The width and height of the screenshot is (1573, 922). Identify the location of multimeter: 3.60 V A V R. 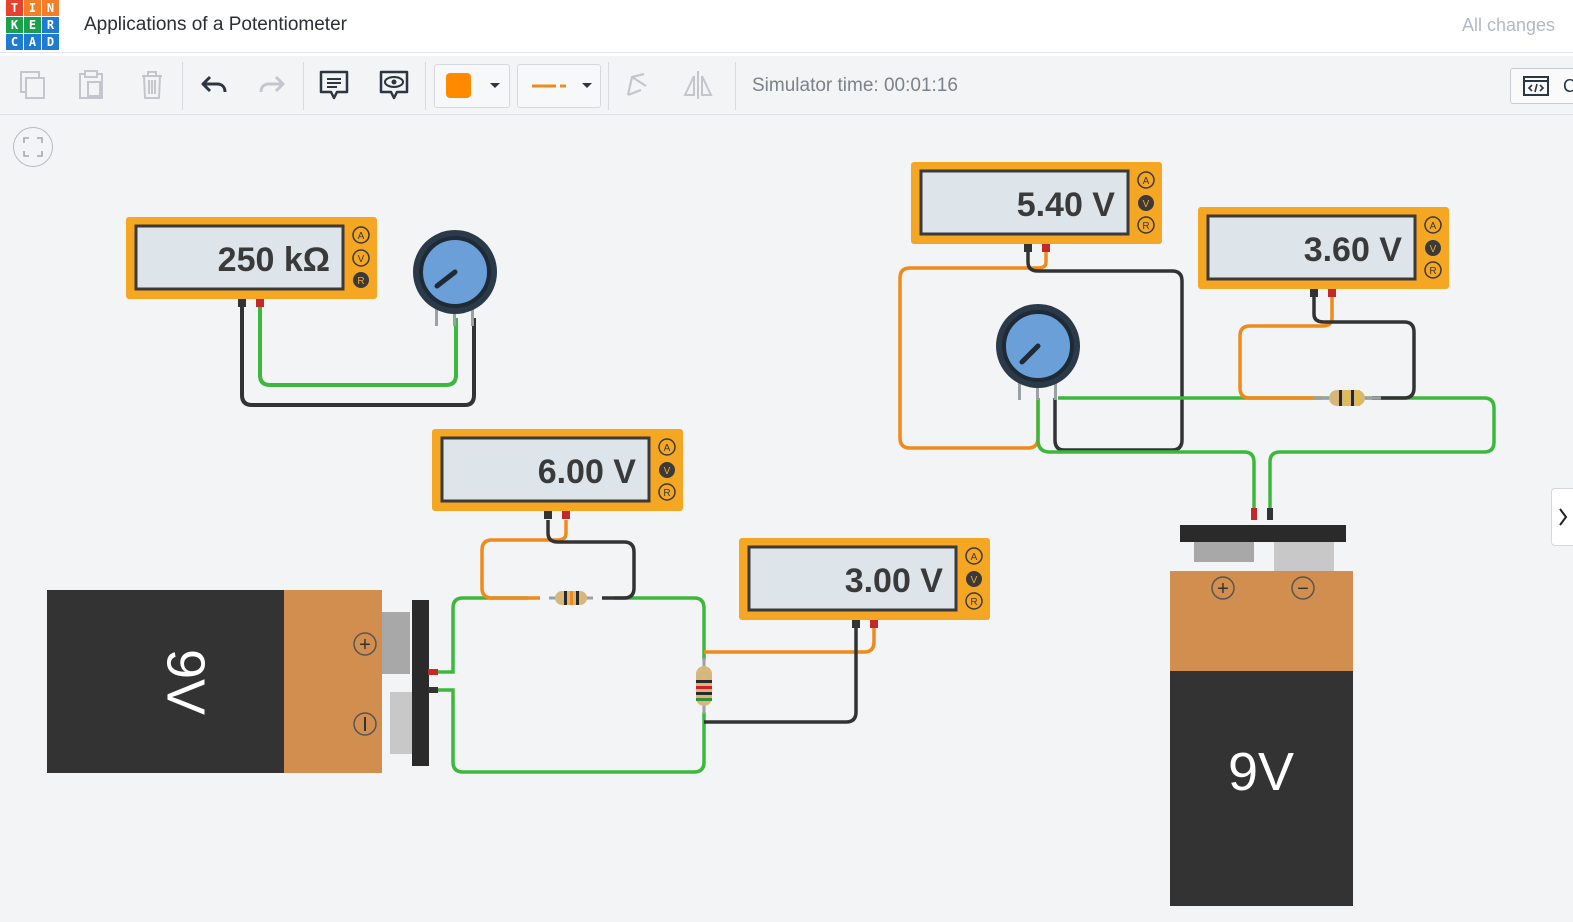
(1323, 252).